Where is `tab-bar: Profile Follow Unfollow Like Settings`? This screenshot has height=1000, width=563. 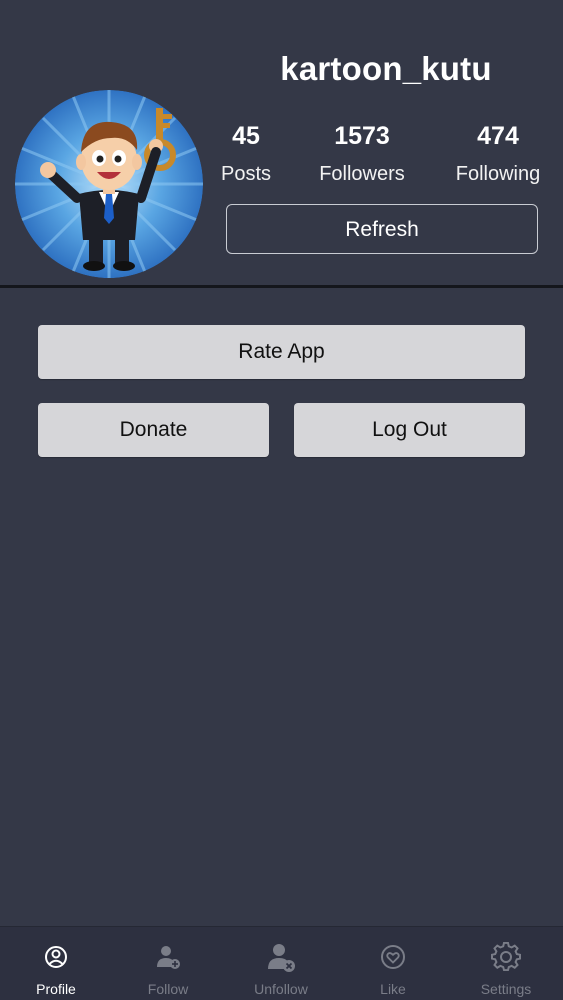 tab-bar: Profile Follow Unfollow Like Settings is located at coordinates (281, 963).